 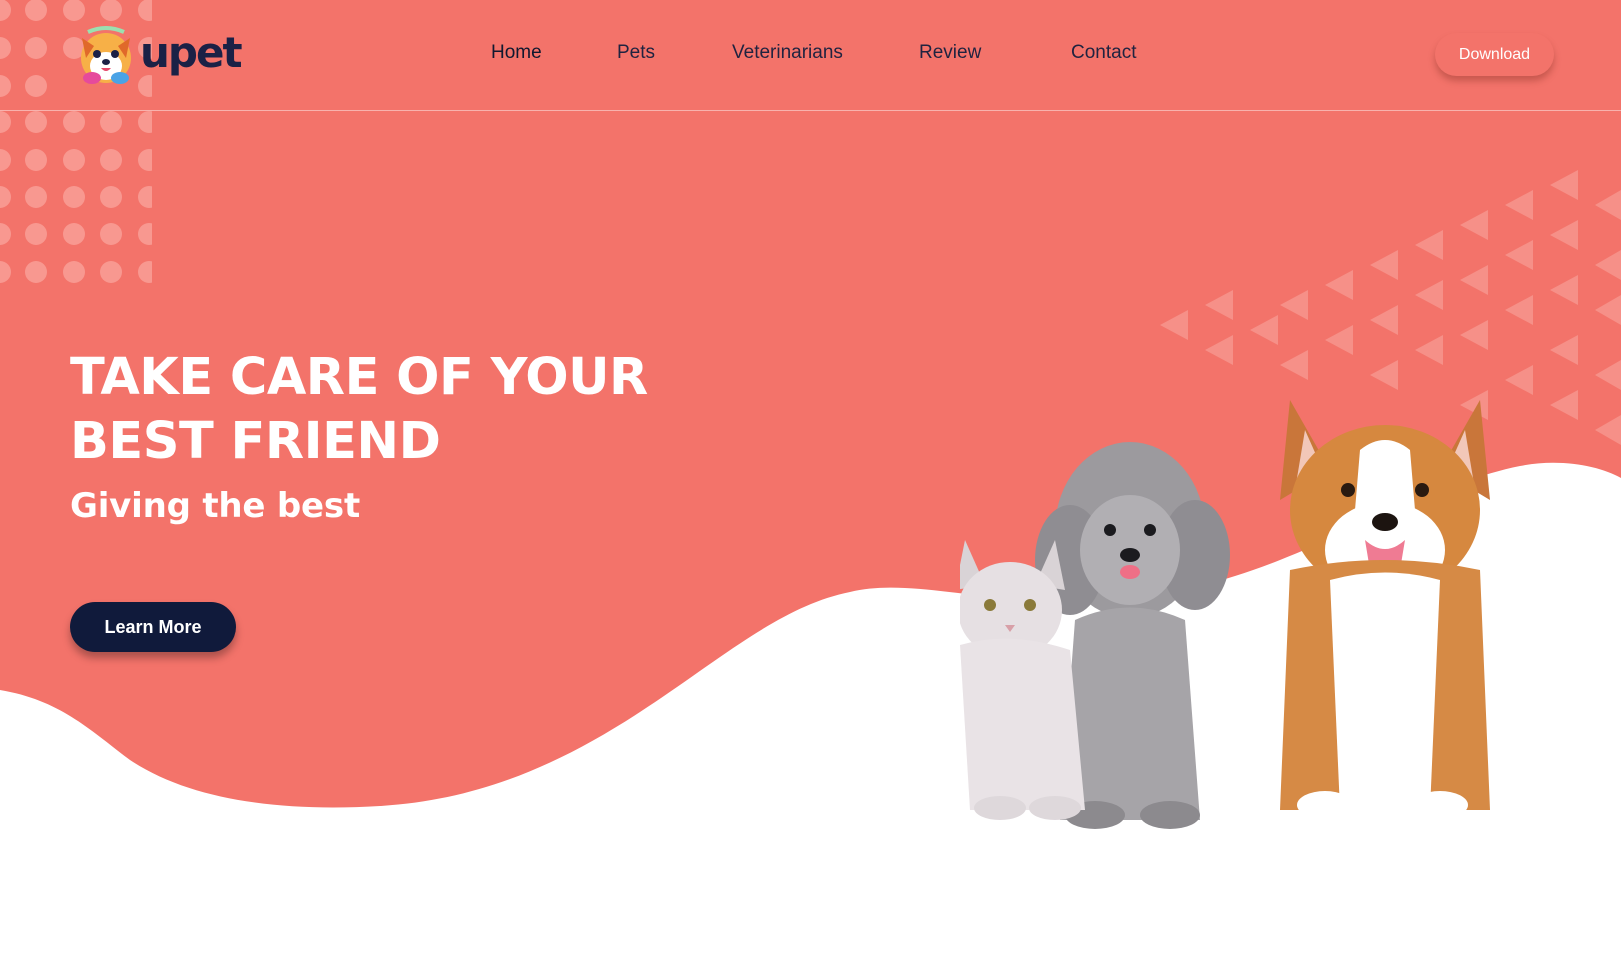 I want to click on headline-line-1: TAKE CARE OF YOUR, so click(x=359, y=377).